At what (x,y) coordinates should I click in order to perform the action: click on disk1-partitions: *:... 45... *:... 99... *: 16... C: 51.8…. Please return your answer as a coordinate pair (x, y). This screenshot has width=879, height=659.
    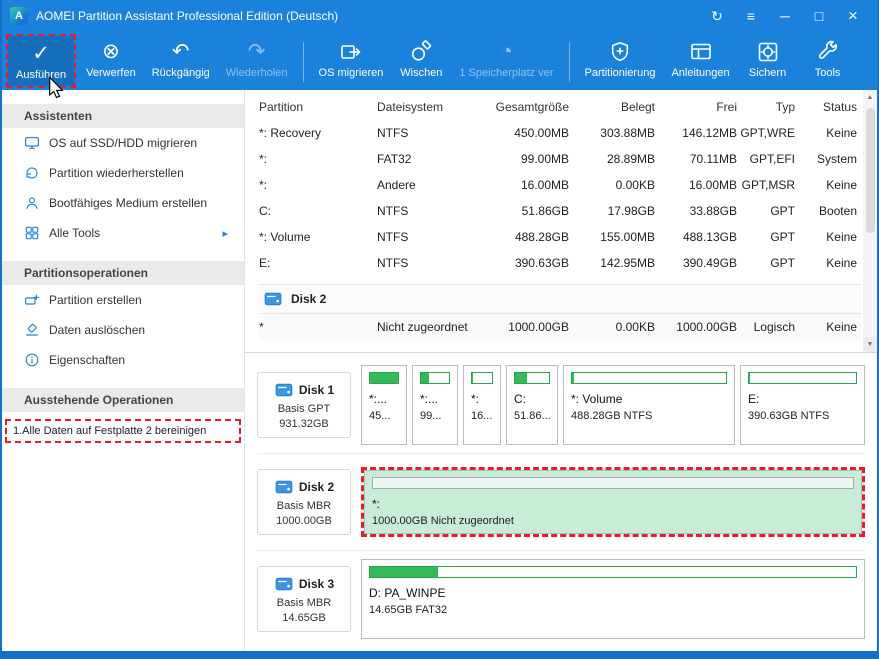
    Looking at the image, I should click on (613, 405).